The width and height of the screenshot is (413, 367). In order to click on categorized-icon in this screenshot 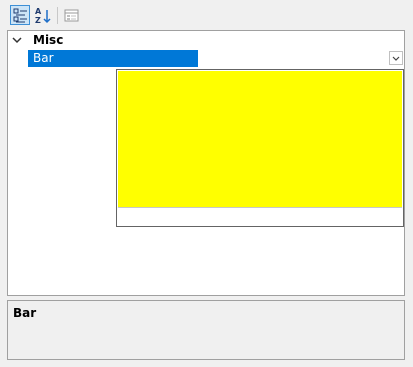, I will do `click(20, 15)`.